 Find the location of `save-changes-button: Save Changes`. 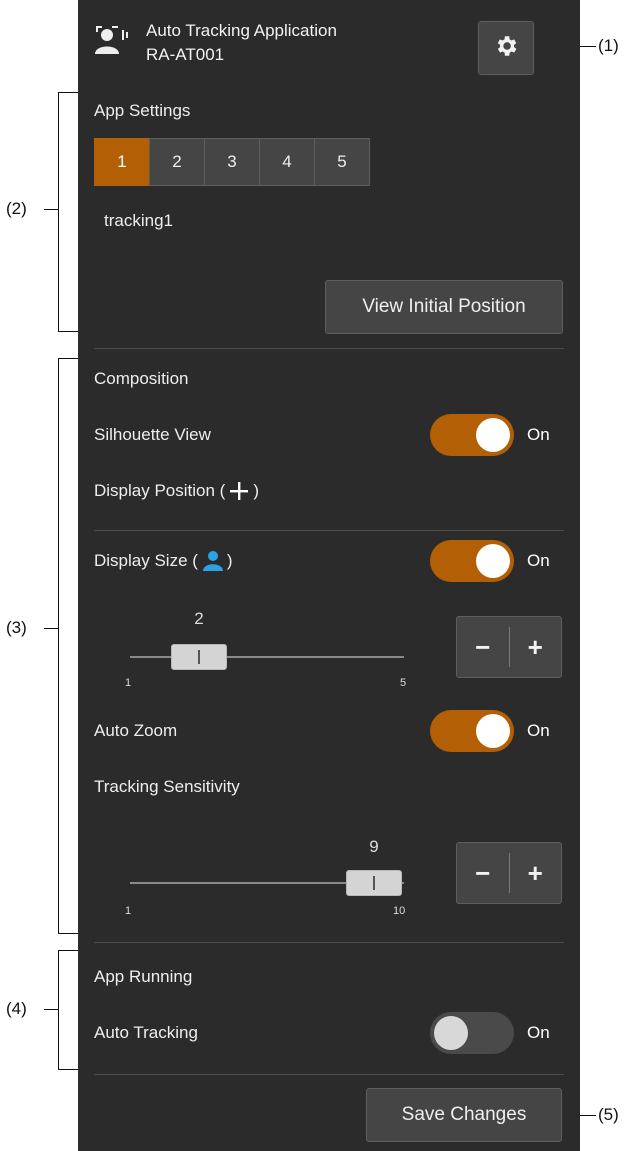

save-changes-button: Save Changes is located at coordinates (464, 1115).